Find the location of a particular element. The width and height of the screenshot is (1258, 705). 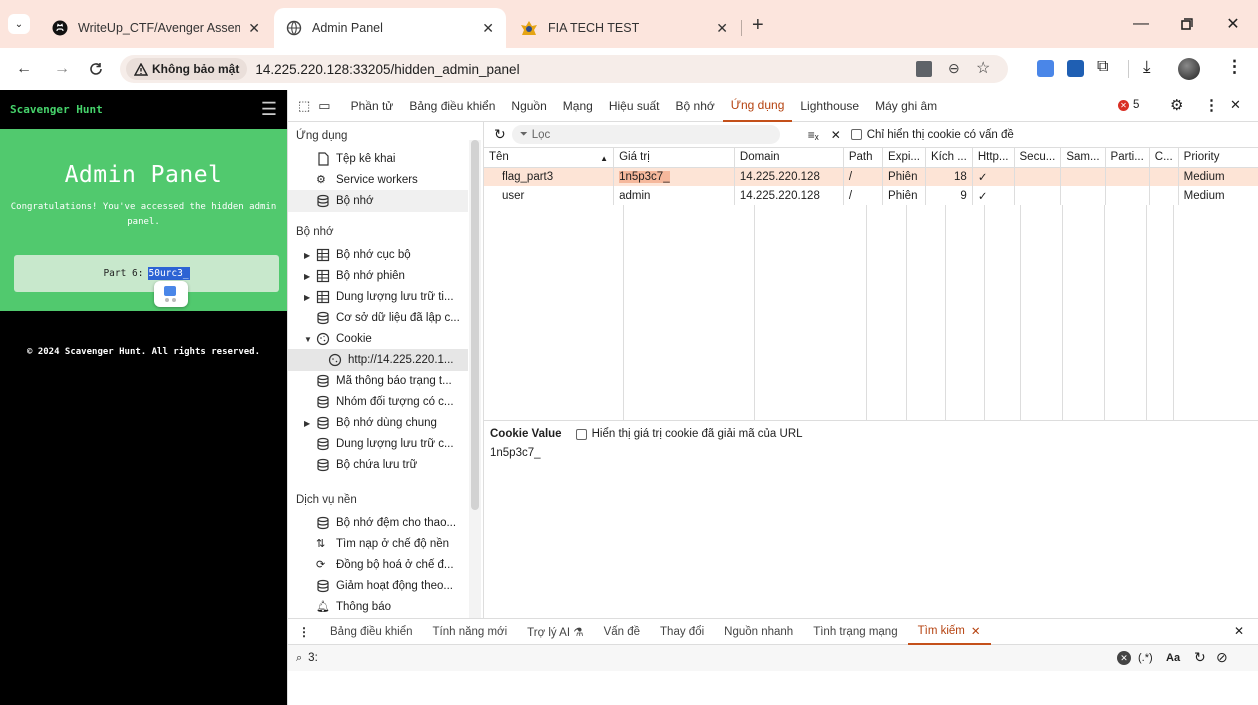

tab-performance: Hiệu suất is located at coordinates (634, 106).